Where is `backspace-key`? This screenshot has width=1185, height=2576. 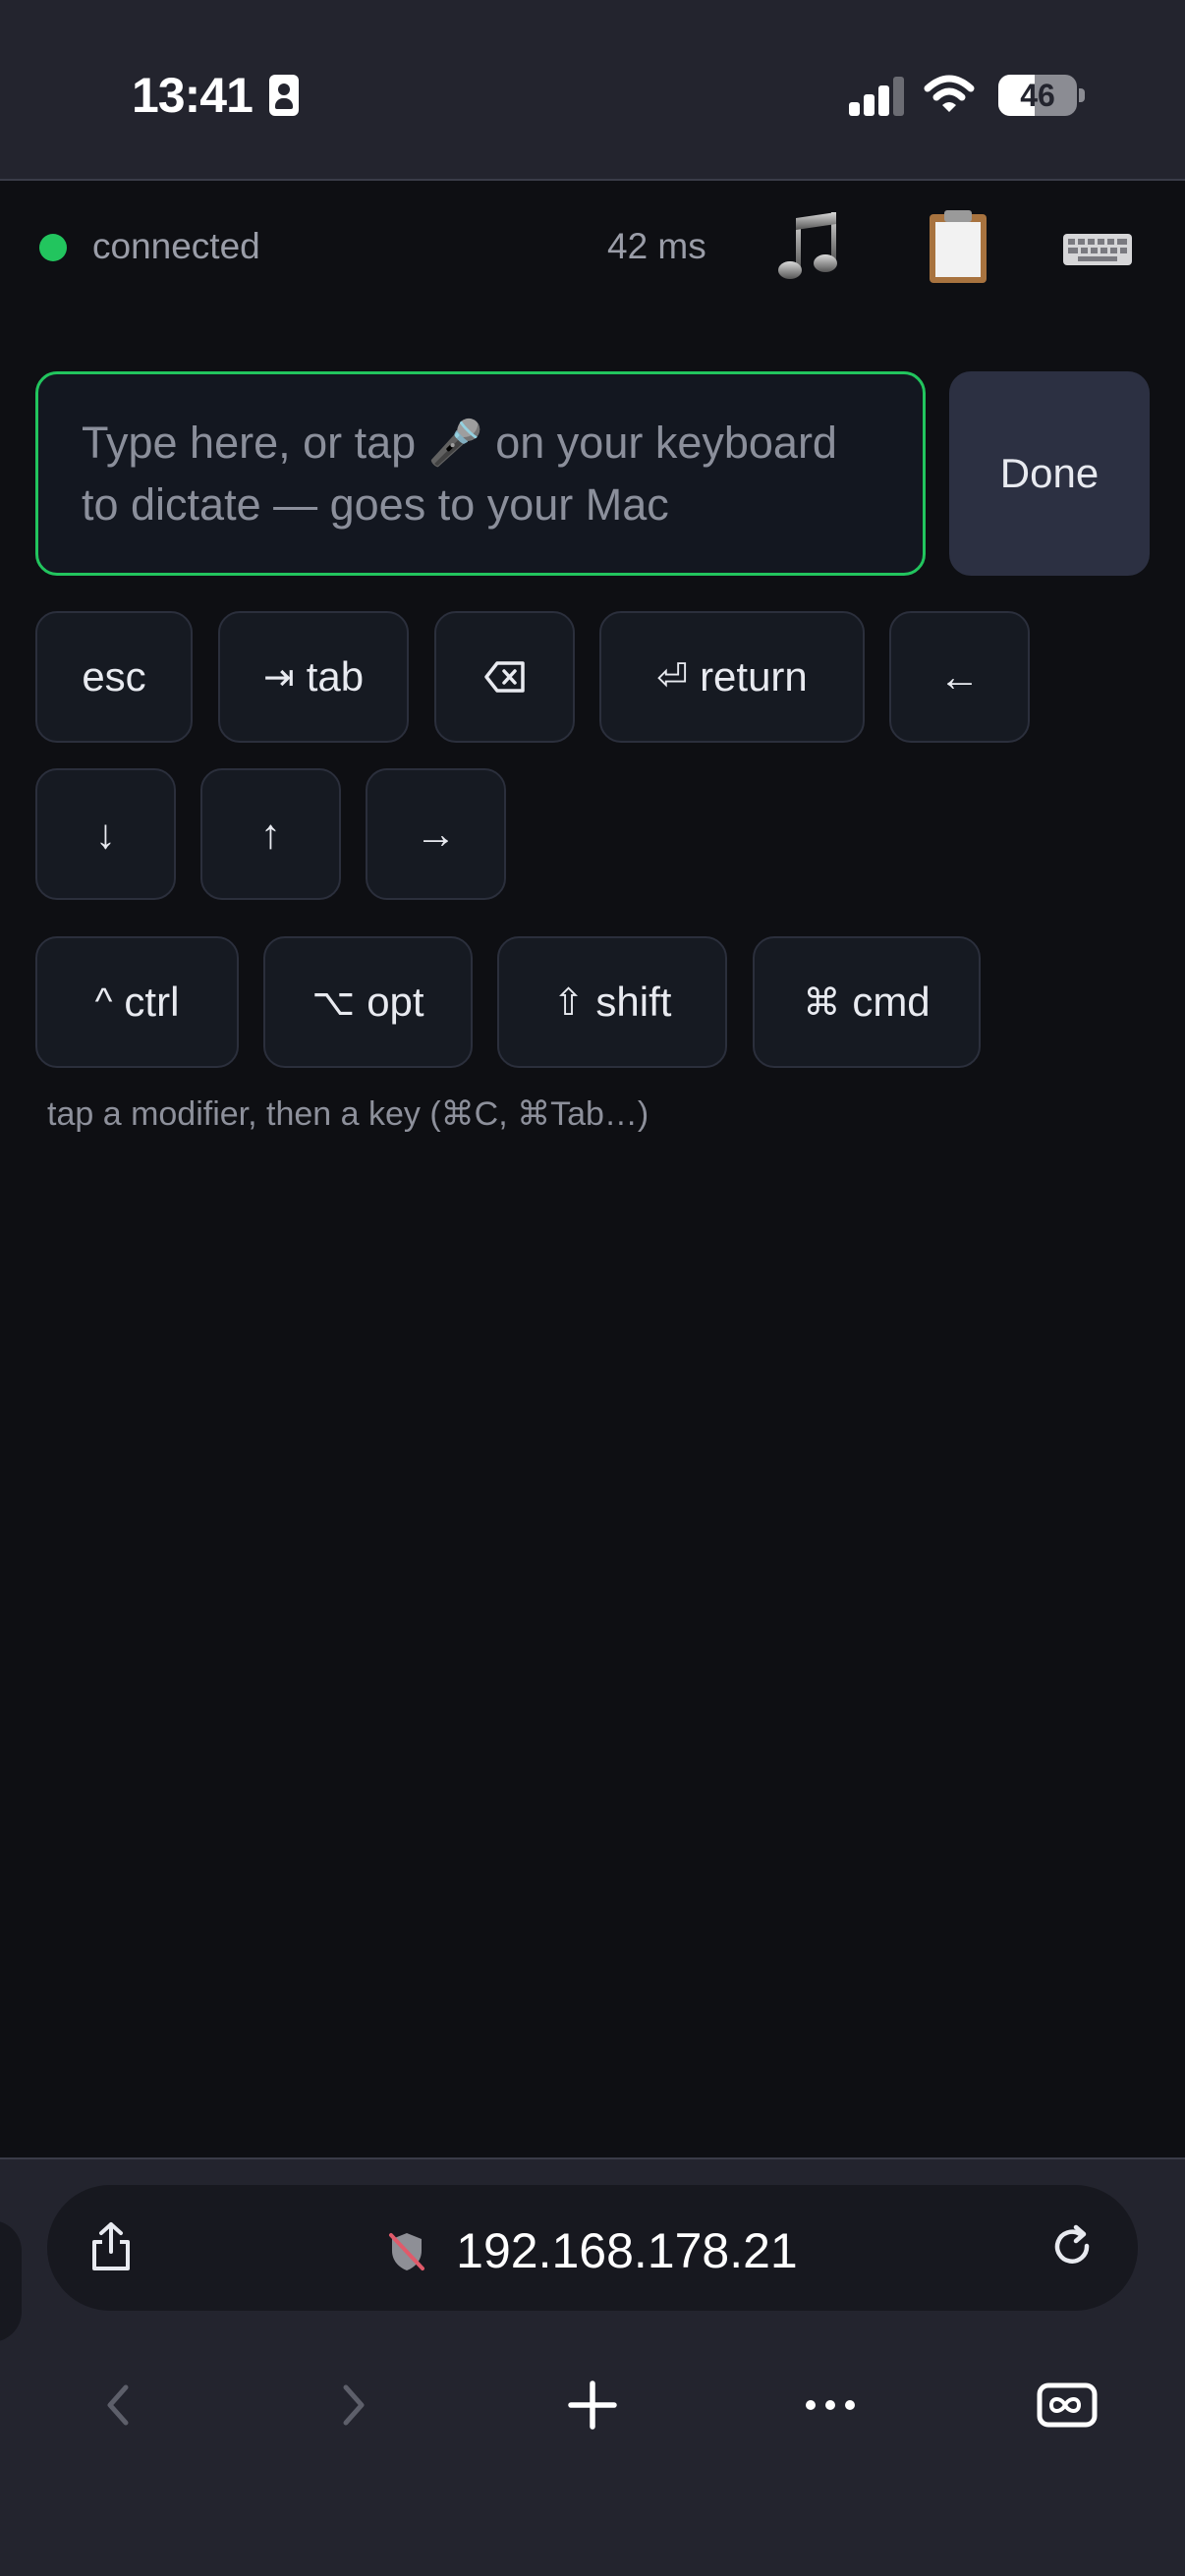
backspace-key is located at coordinates (505, 677).